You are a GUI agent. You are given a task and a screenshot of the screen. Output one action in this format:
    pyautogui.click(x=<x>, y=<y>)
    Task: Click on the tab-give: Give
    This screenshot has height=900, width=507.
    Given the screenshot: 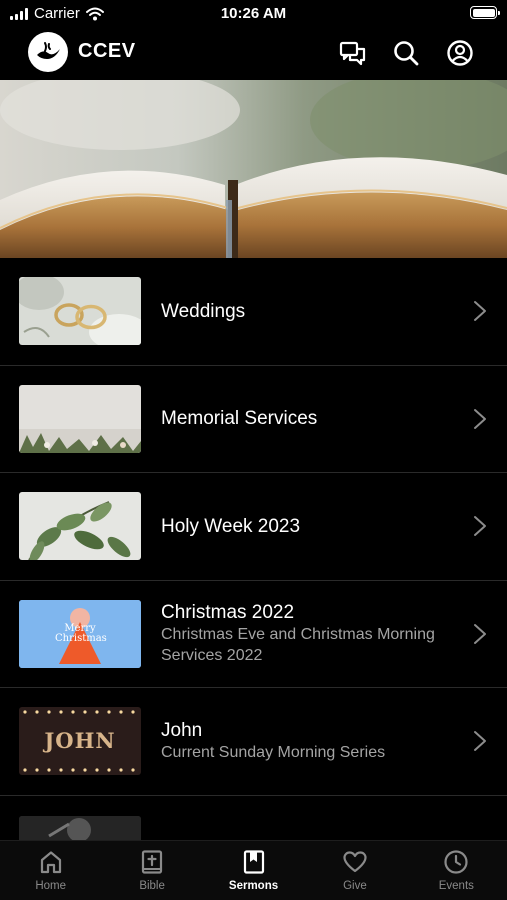 What is the action you would take?
    pyautogui.click(x=354, y=870)
    